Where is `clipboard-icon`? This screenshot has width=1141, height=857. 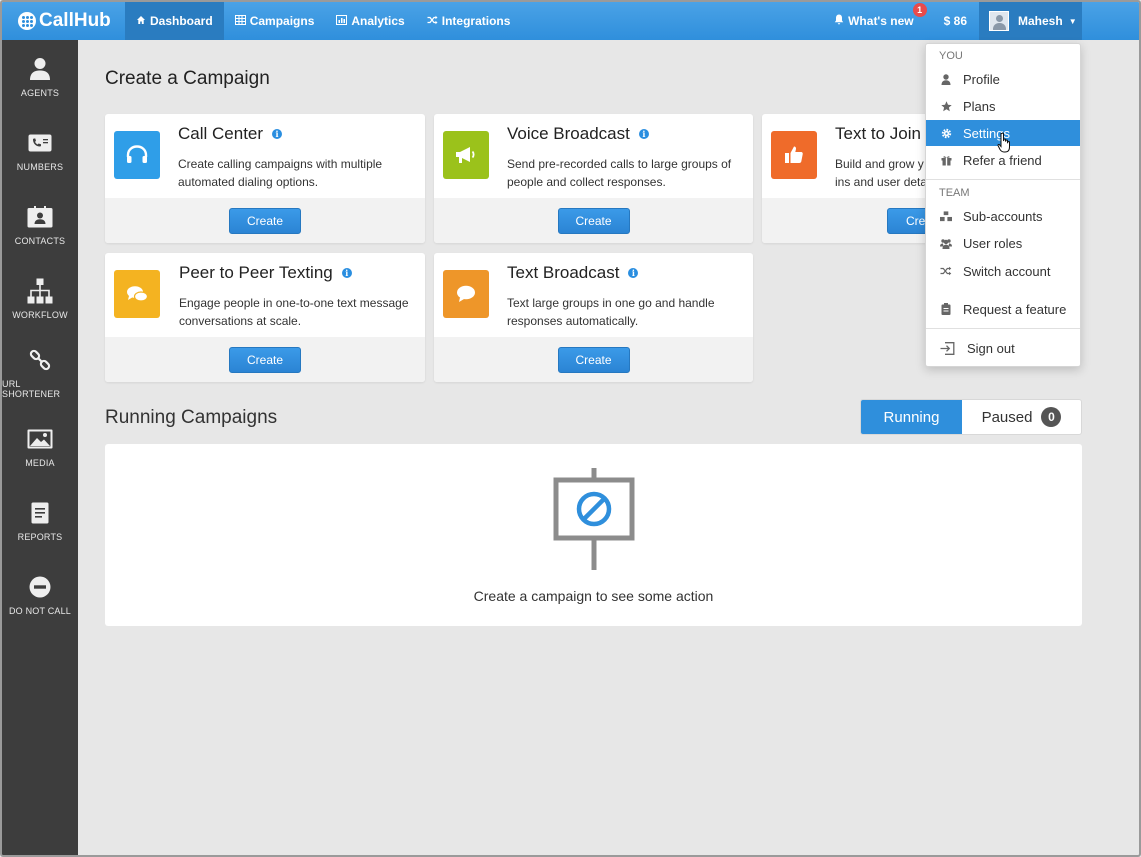 clipboard-icon is located at coordinates (946, 309).